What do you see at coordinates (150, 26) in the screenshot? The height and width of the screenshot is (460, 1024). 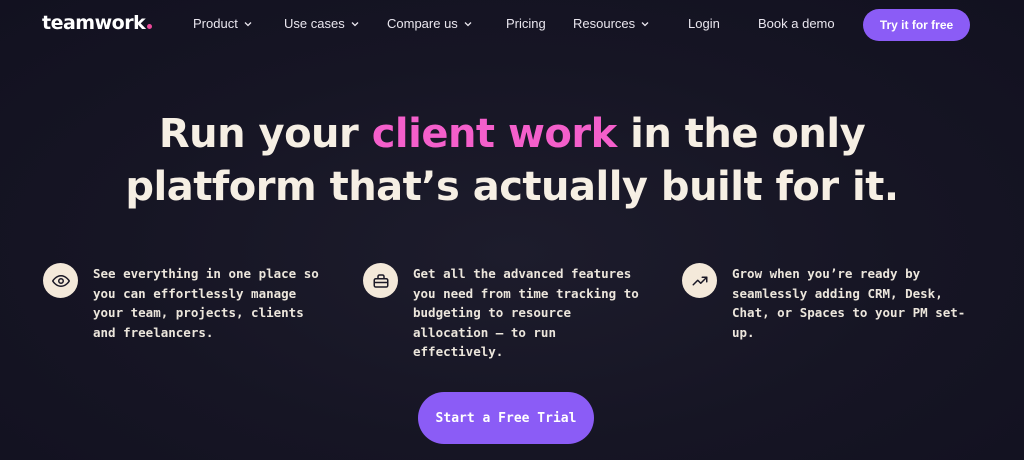 I see `logo-dot` at bounding box center [150, 26].